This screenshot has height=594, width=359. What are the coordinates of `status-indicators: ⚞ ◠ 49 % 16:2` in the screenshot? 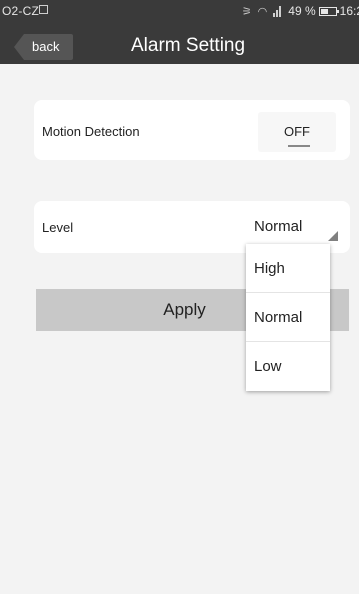 It's located at (300, 11).